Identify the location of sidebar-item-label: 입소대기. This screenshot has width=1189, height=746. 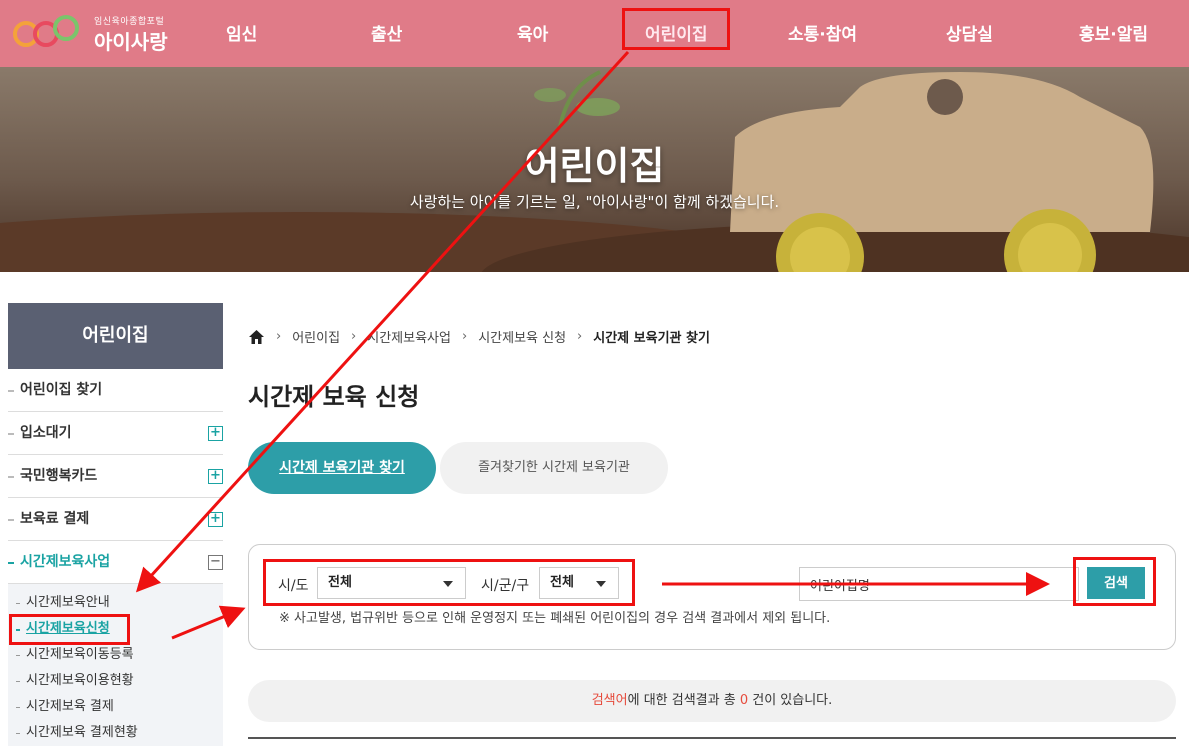
(46, 433).